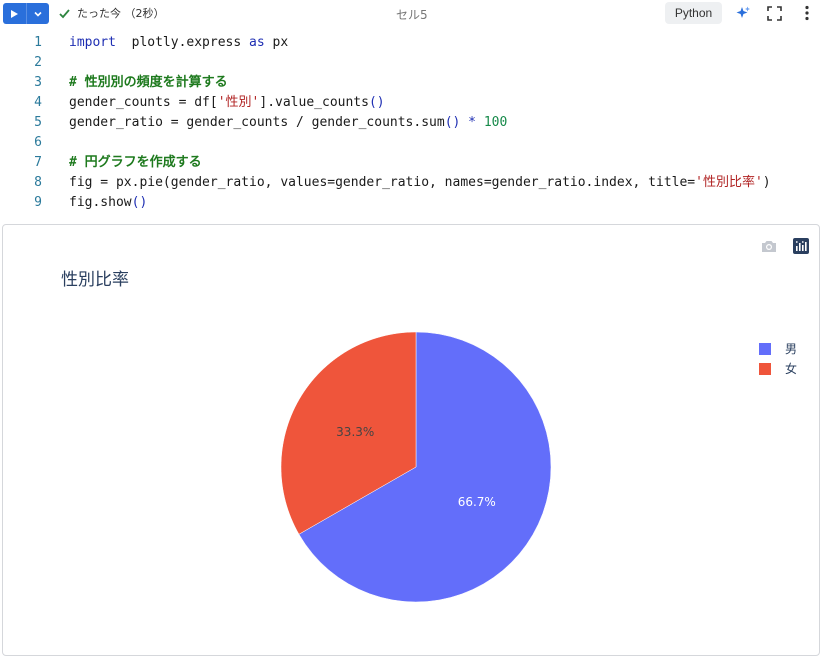 This screenshot has width=824, height=656. Describe the element at coordinates (355, 432) in the screenshot. I see `pie-data-label: 33.3%` at that location.